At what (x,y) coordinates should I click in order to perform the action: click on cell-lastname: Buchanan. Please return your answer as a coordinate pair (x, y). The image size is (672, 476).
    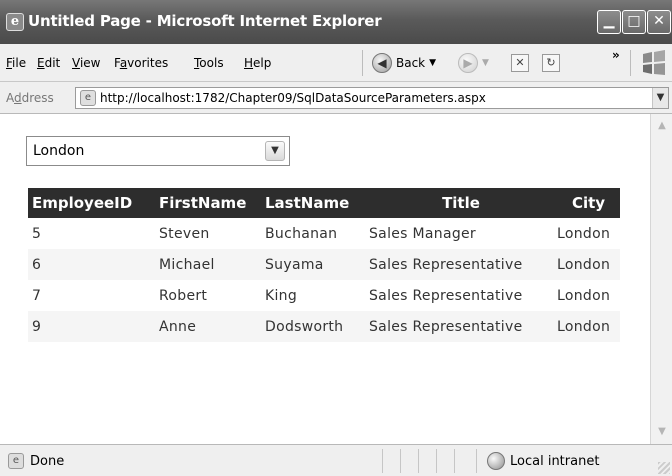
    Looking at the image, I should click on (301, 233).